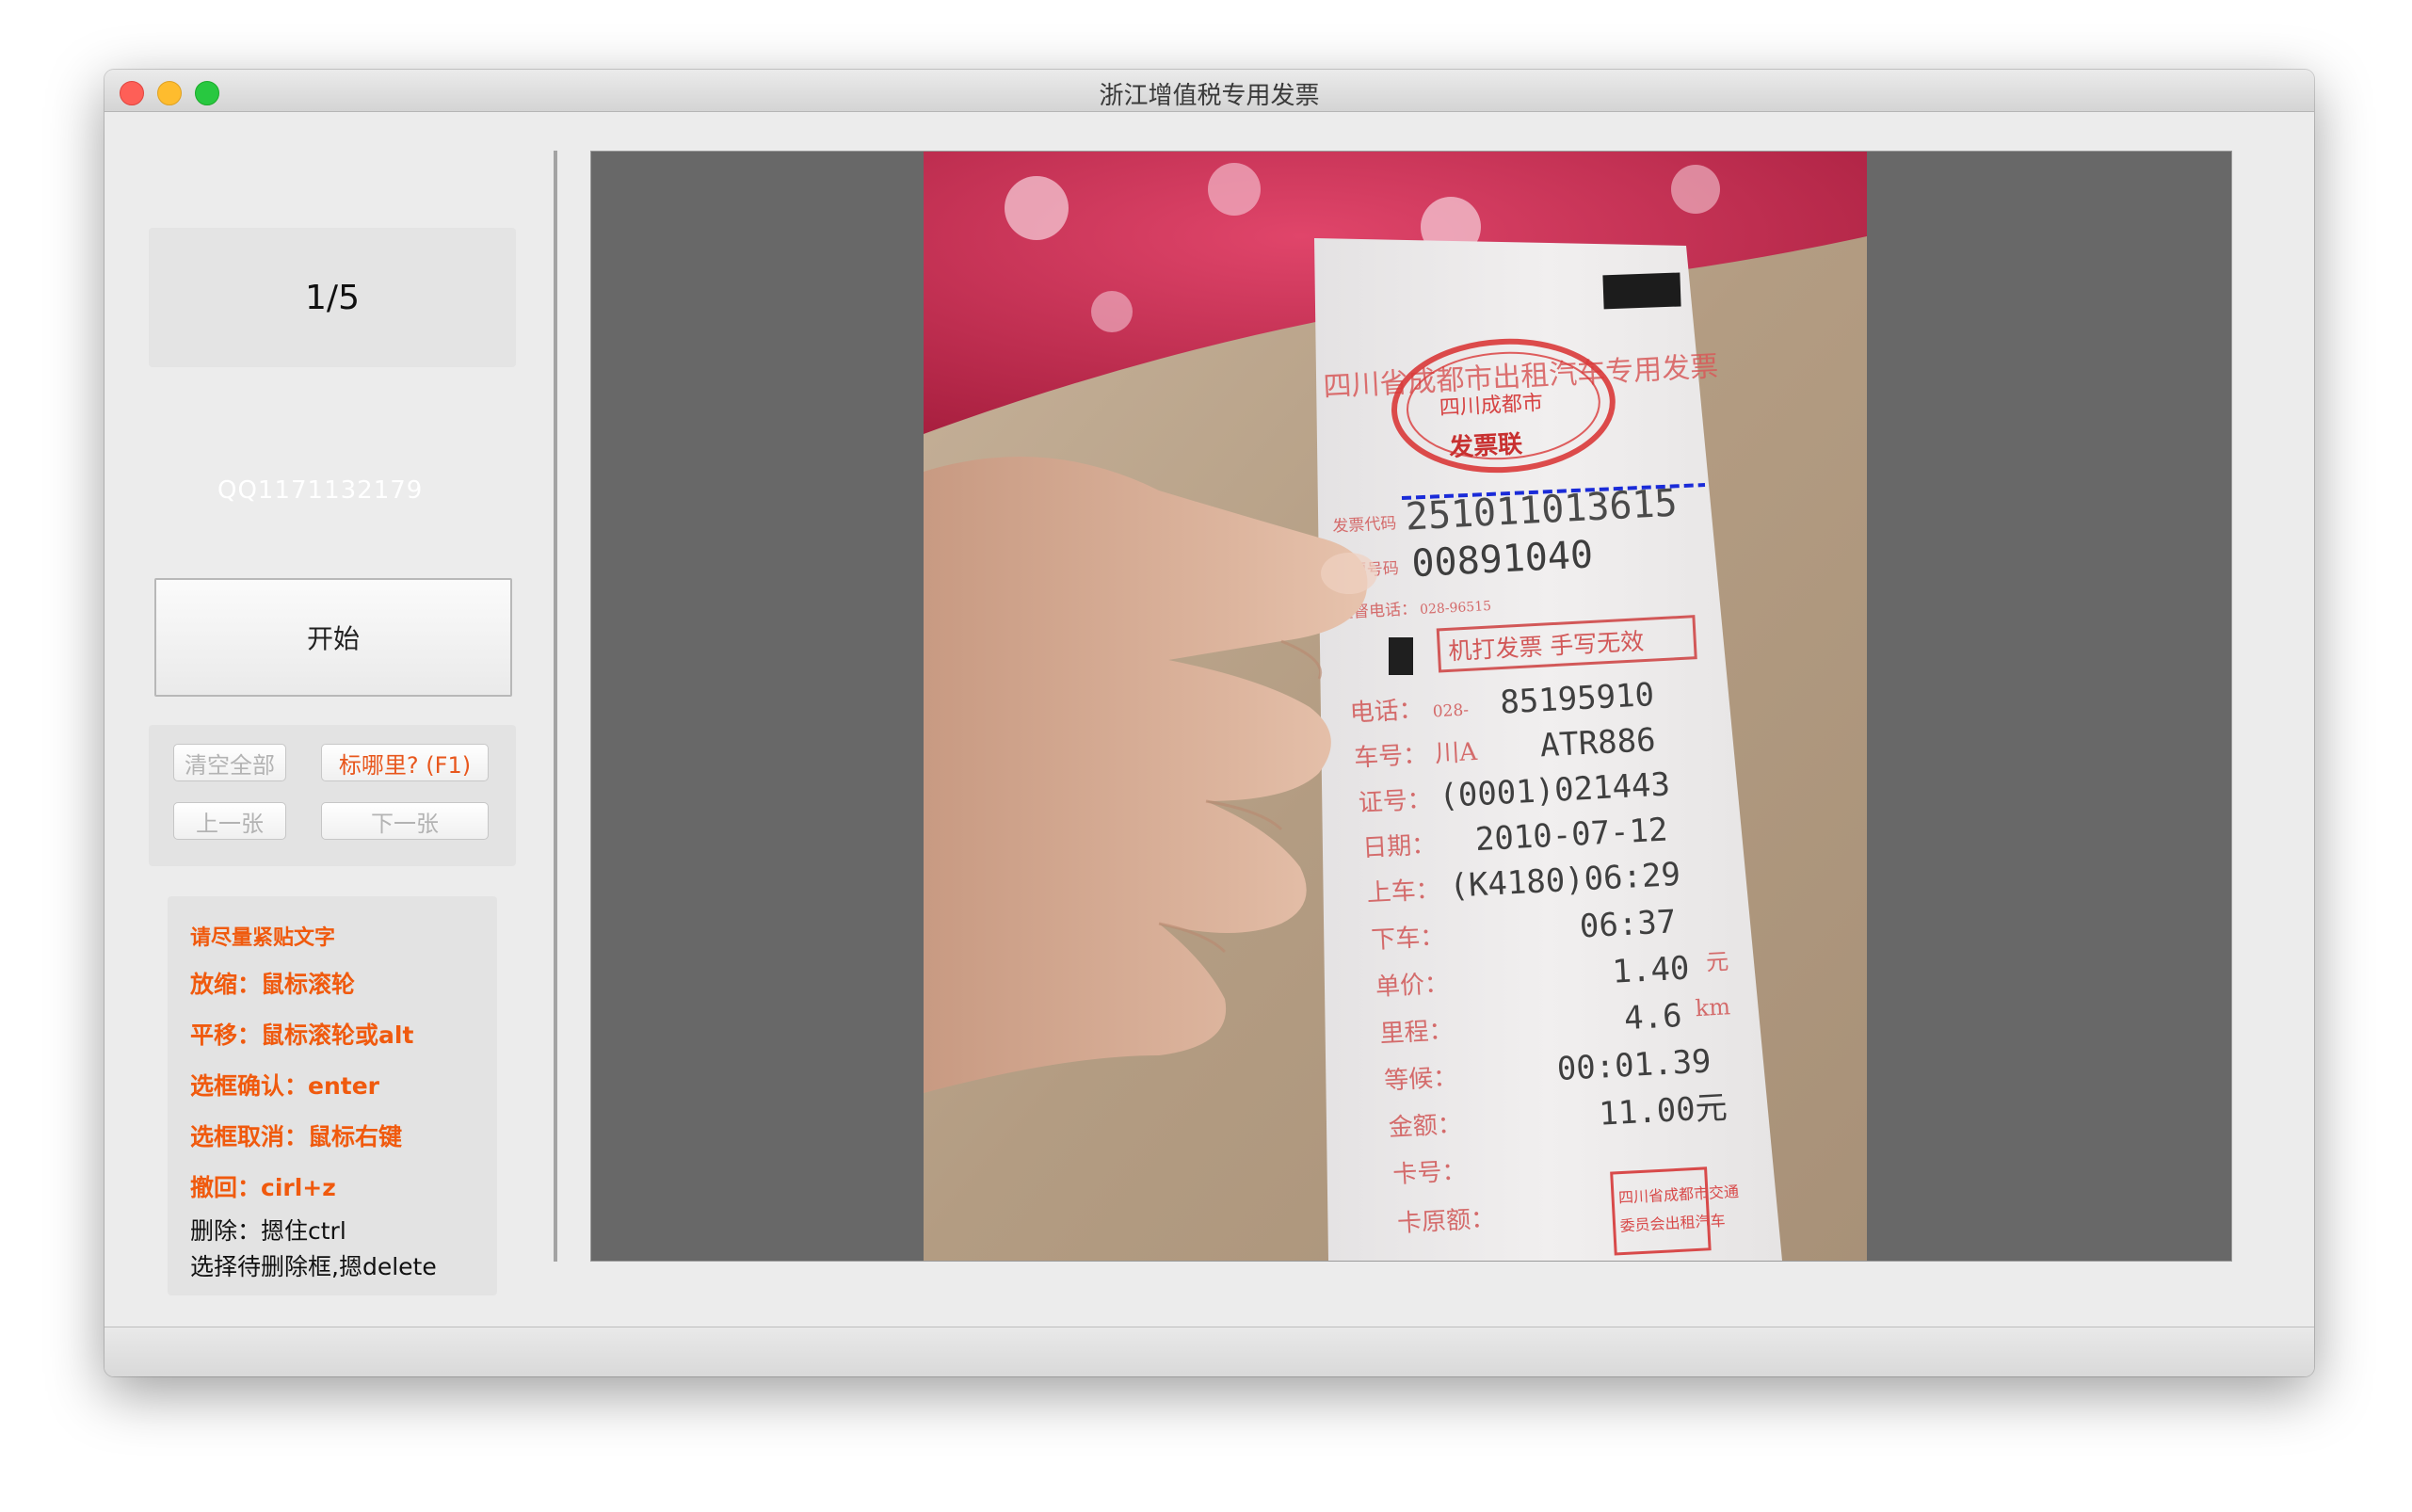 This screenshot has width=2412, height=1512. What do you see at coordinates (333, 795) in the screenshot?
I see `action-button-group: 清空全部 标哪里? (F1) 上一张 下一张` at bounding box center [333, 795].